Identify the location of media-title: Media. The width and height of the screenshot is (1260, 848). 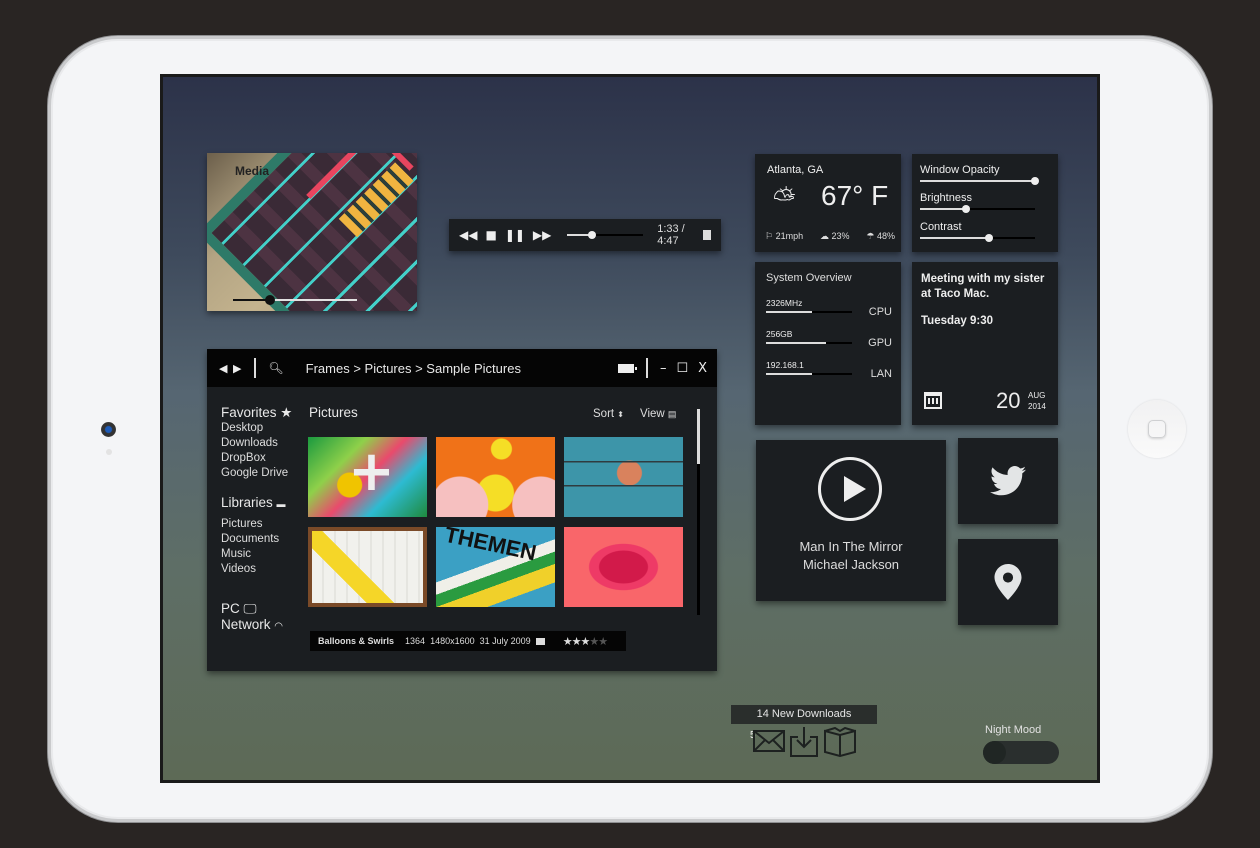
(252, 171).